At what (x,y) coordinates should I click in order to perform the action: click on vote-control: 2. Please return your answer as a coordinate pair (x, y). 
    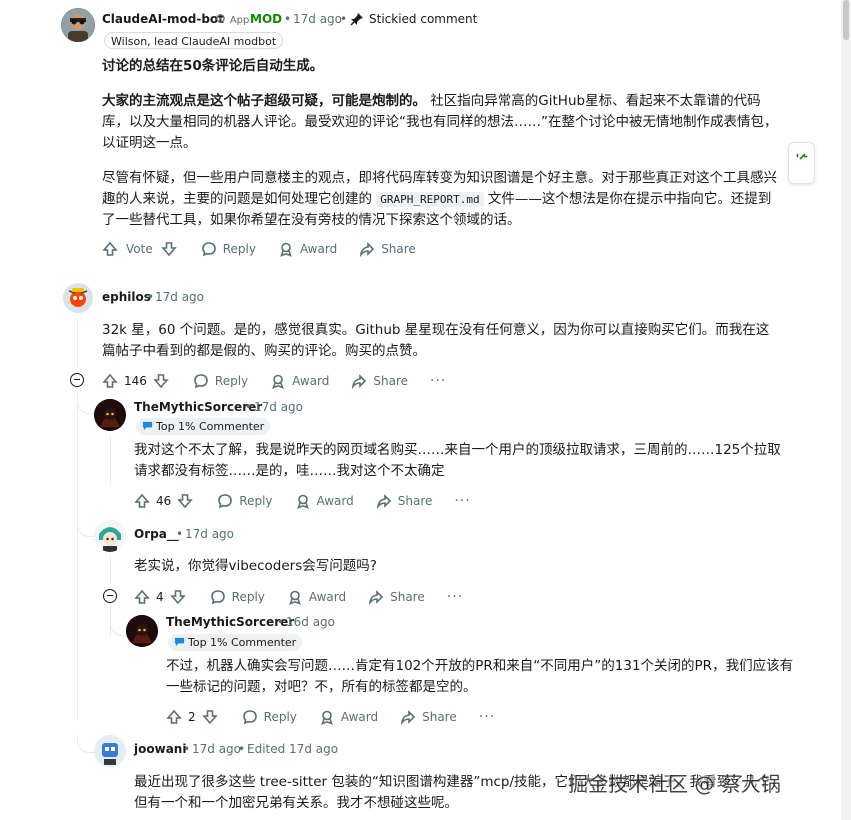
    Looking at the image, I should click on (192, 717).